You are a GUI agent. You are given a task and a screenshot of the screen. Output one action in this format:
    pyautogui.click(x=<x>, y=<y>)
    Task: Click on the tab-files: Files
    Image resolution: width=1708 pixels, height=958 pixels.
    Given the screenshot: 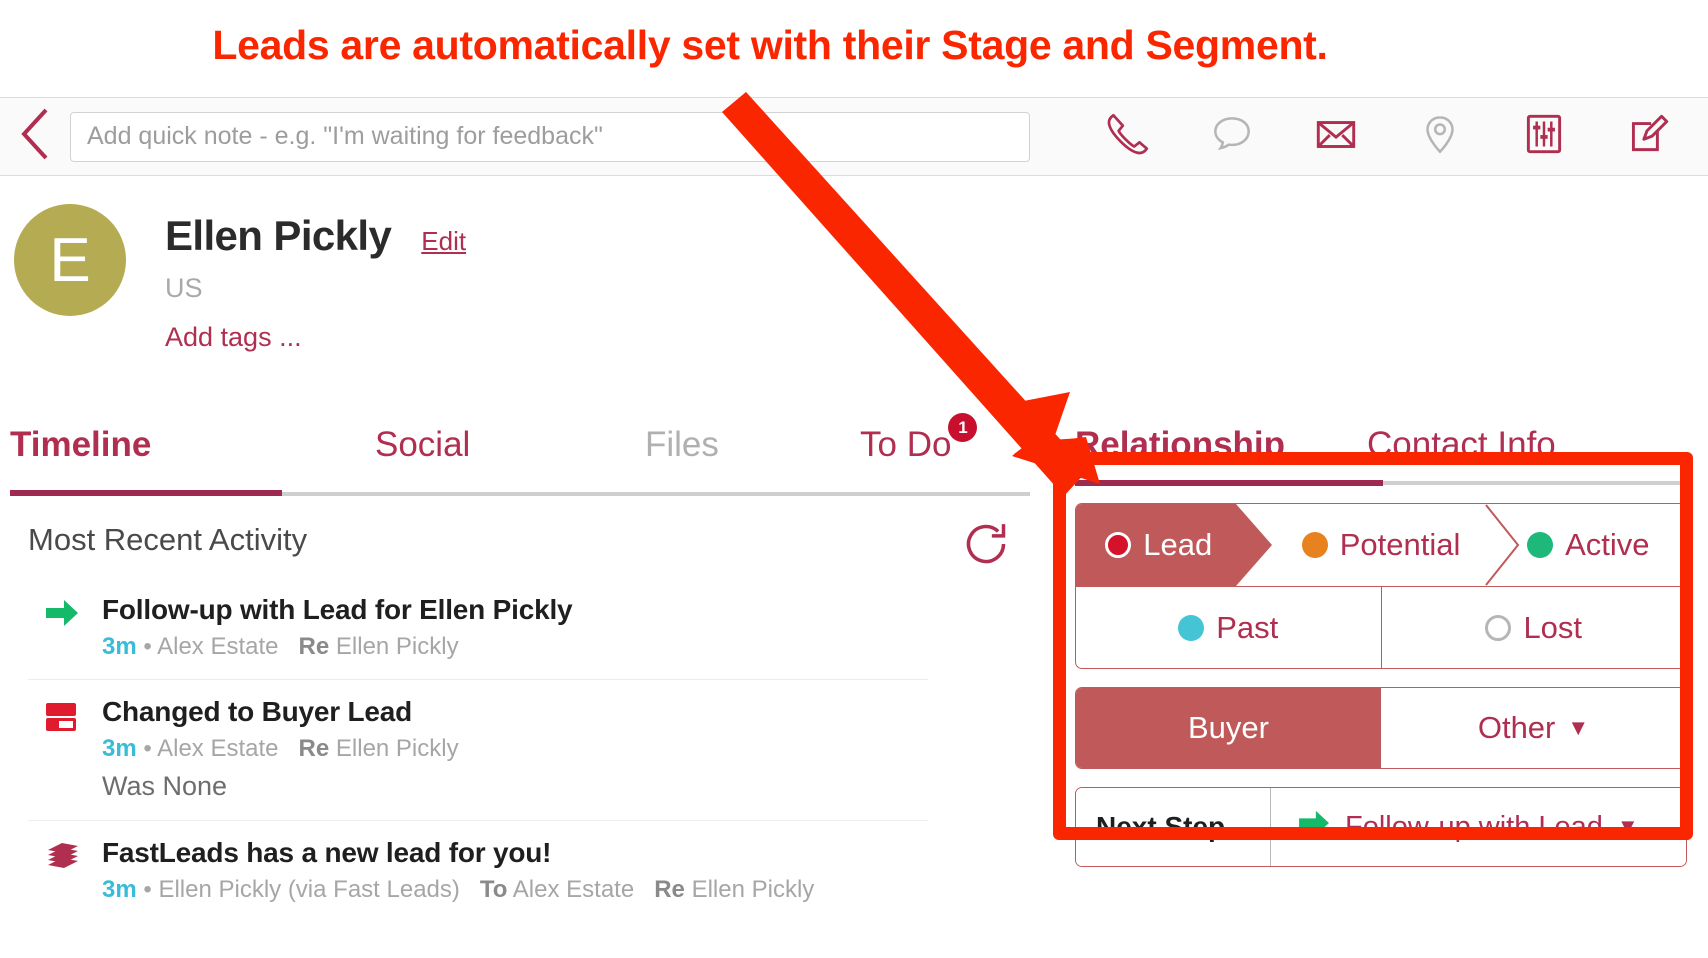 What is the action you would take?
    pyautogui.click(x=682, y=445)
    